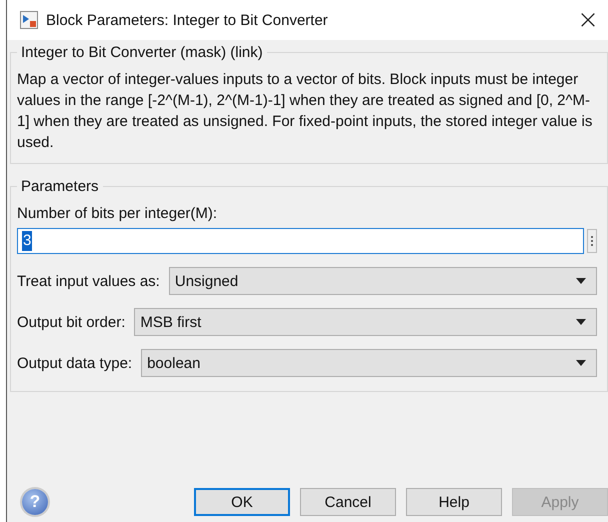 Image resolution: width=608 pixels, height=522 pixels. Describe the element at coordinates (60, 186) in the screenshot. I see `group-title: Parameters` at that location.